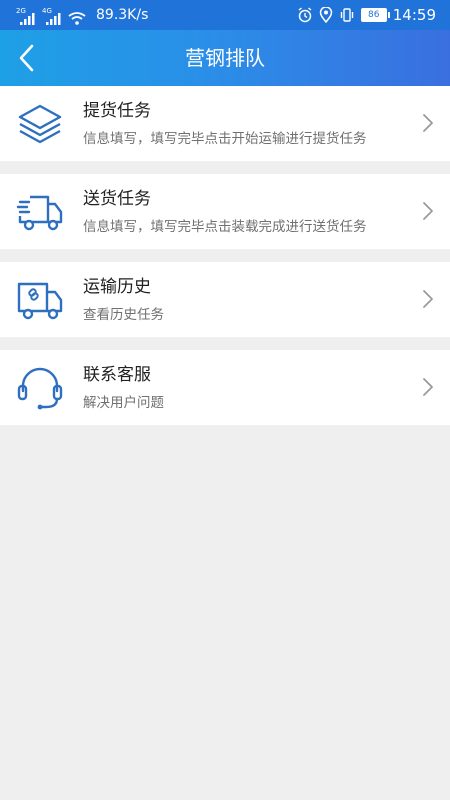 This screenshot has height=800, width=450. Describe the element at coordinates (414, 15) in the screenshot. I see `status-clock: 14:59` at that location.